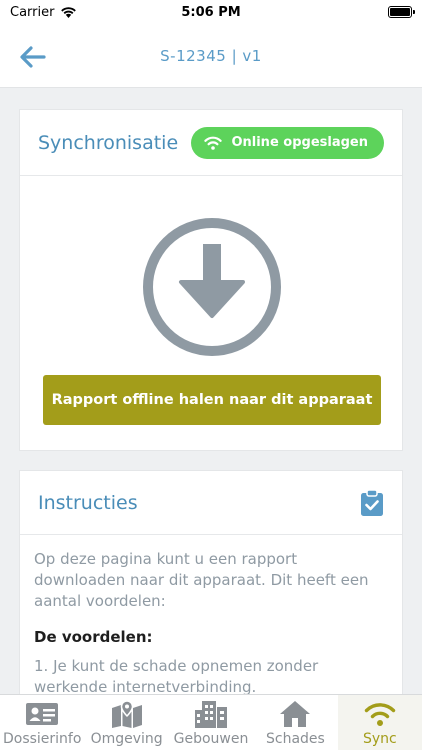 This screenshot has width=422, height=750. Describe the element at coordinates (211, 12) in the screenshot. I see `status-bar: Carrier 5:06 PM` at that location.